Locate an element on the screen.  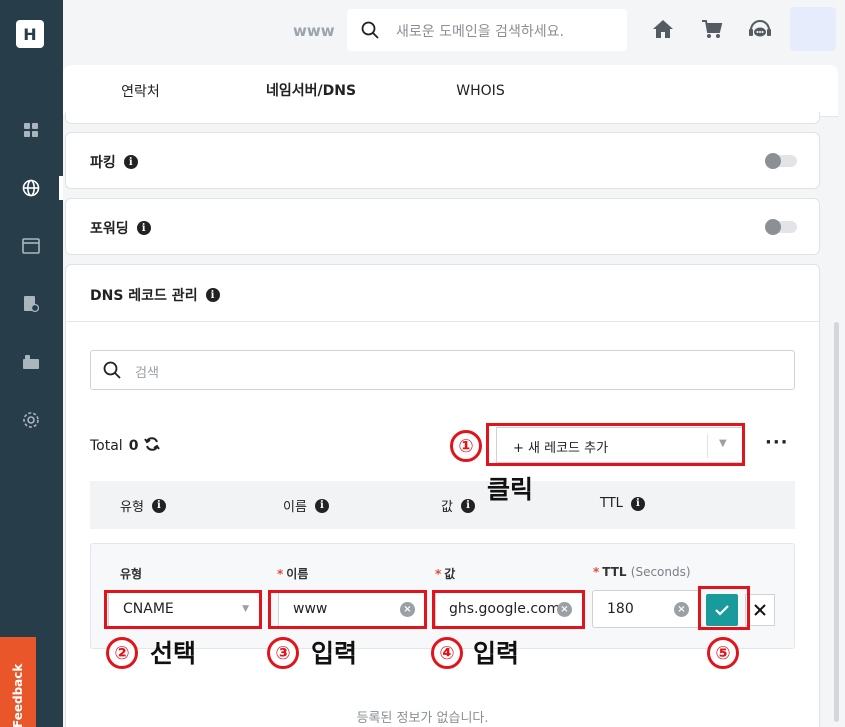
forwarding-toggle is located at coordinates (781, 227).